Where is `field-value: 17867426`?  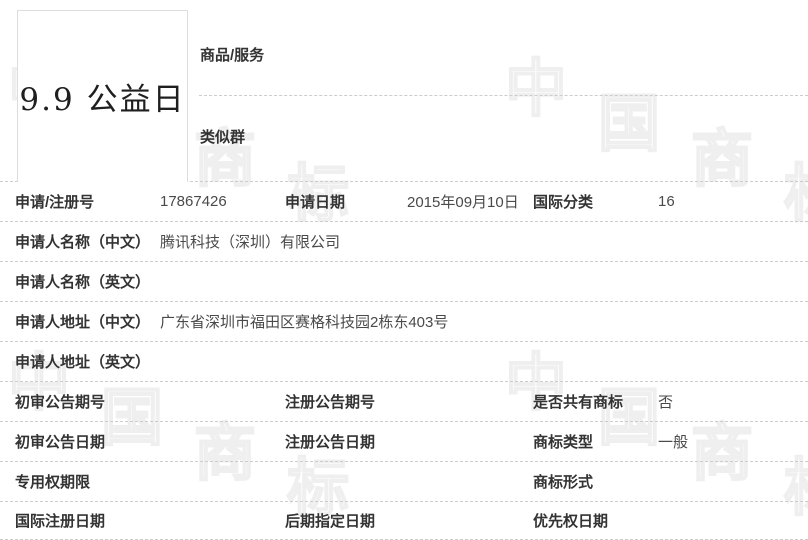
field-value: 17867426 is located at coordinates (193, 201).